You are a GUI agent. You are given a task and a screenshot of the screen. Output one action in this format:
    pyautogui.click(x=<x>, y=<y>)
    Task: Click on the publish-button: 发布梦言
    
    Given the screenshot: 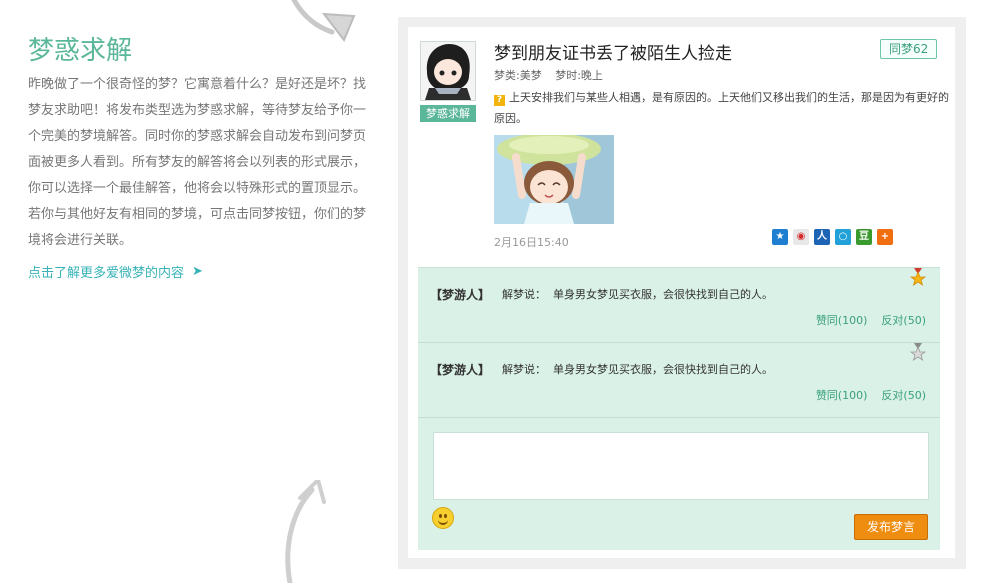 What is the action you would take?
    pyautogui.click(x=891, y=527)
    